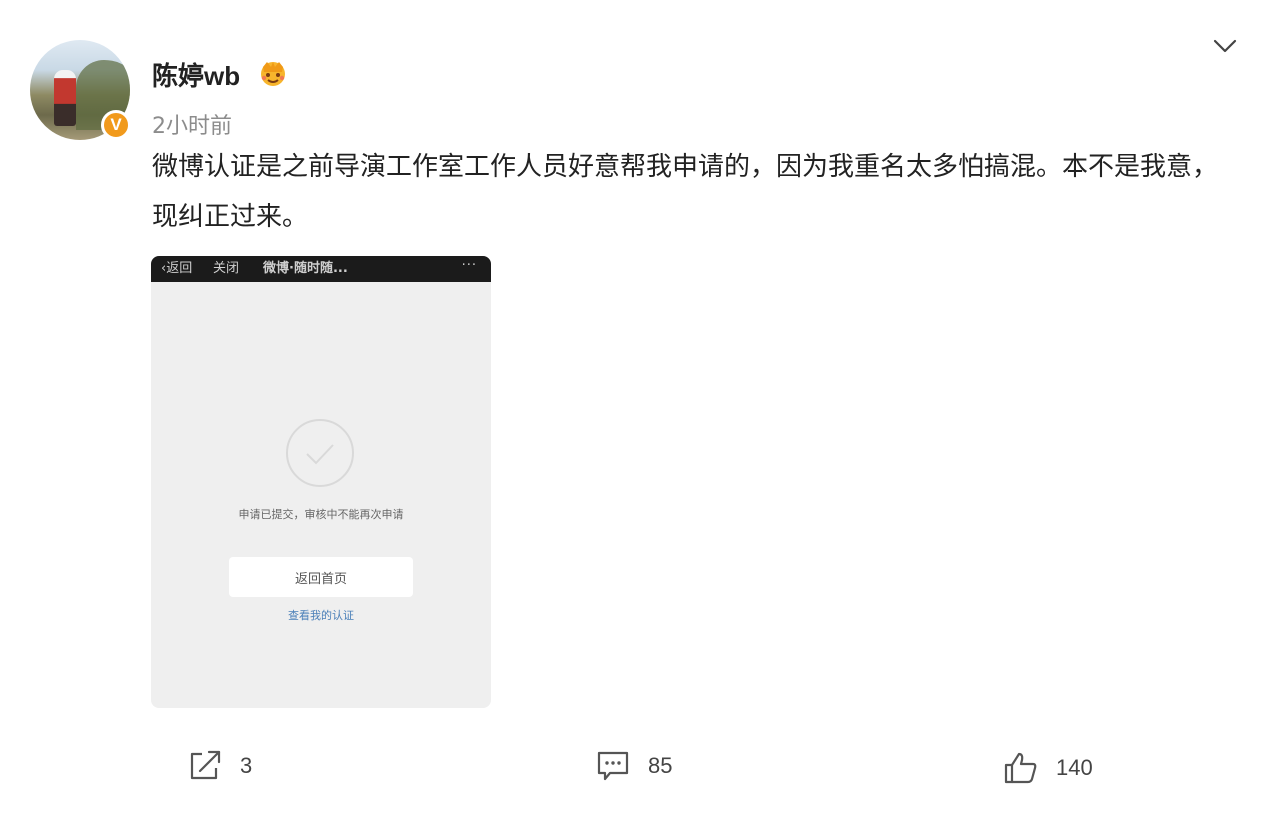 The height and width of the screenshot is (818, 1280). What do you see at coordinates (116, 125) in the screenshot?
I see `verified-badge-icon: V` at bounding box center [116, 125].